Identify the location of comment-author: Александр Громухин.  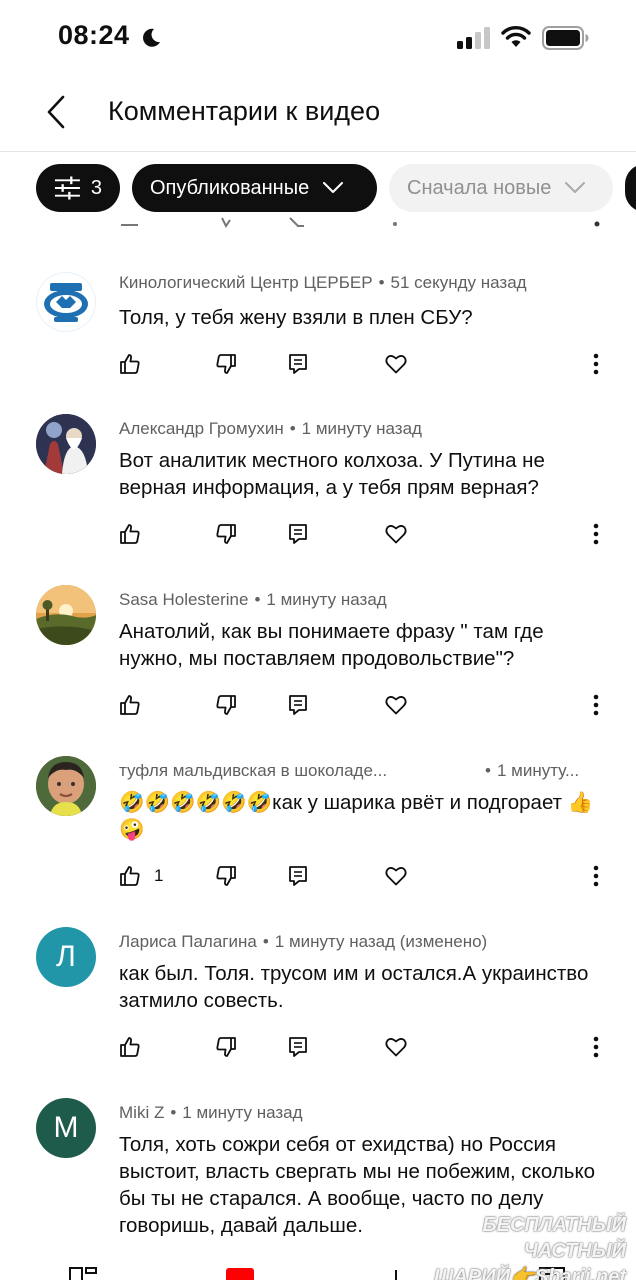
(201, 428).